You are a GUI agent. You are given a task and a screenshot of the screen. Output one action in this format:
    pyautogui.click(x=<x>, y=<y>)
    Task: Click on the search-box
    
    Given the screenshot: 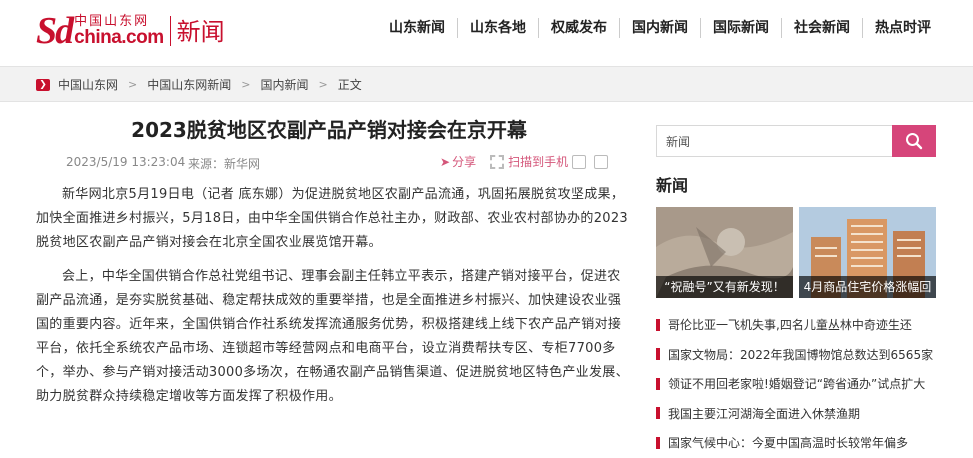 What is the action you would take?
    pyautogui.click(x=796, y=141)
    